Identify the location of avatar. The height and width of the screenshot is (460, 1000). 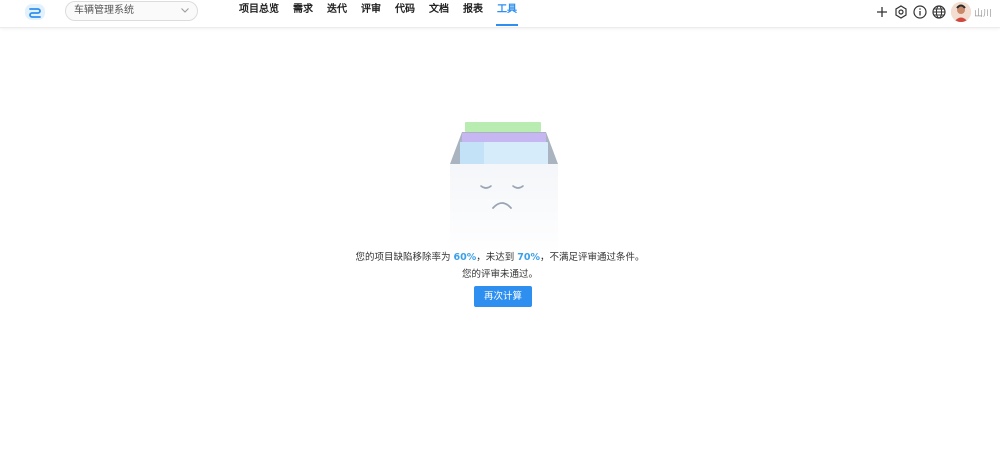
(960, 12).